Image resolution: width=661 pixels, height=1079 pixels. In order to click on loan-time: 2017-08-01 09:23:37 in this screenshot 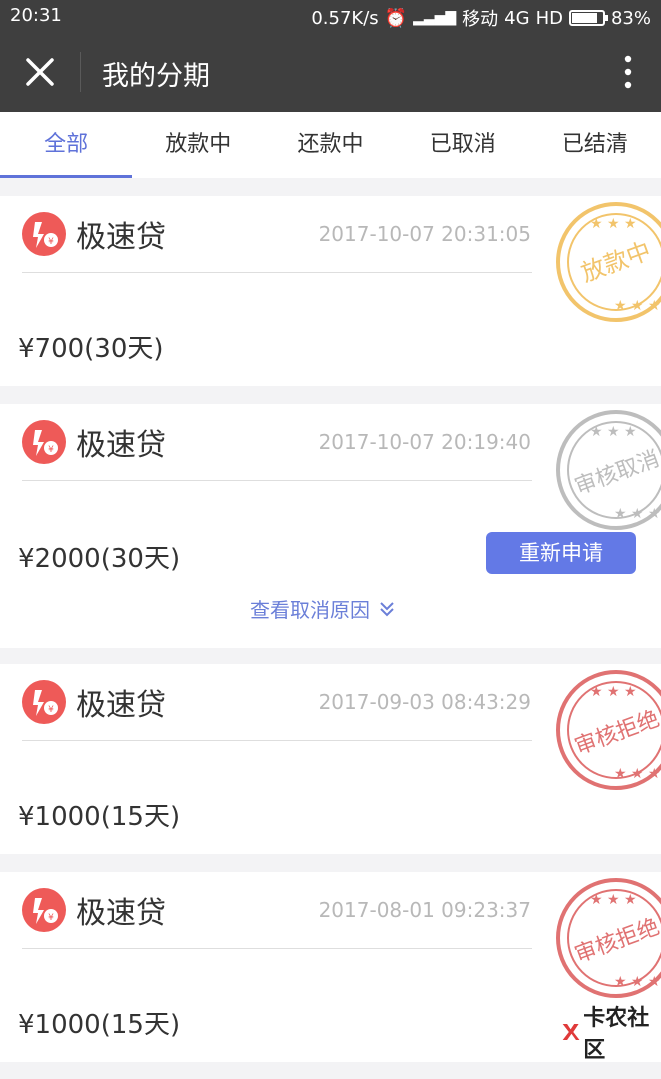, I will do `click(424, 910)`.